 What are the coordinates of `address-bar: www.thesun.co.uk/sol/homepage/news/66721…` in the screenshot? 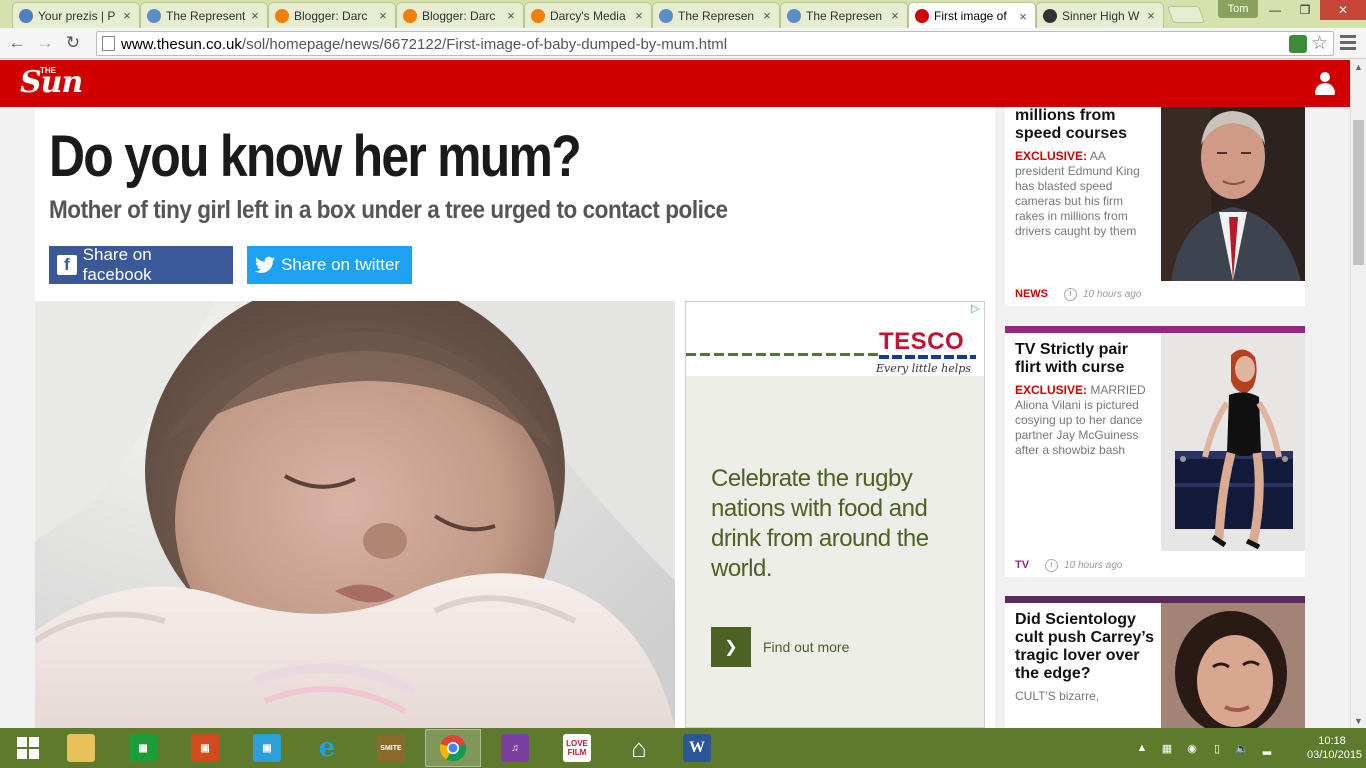 It's located at (715, 43).